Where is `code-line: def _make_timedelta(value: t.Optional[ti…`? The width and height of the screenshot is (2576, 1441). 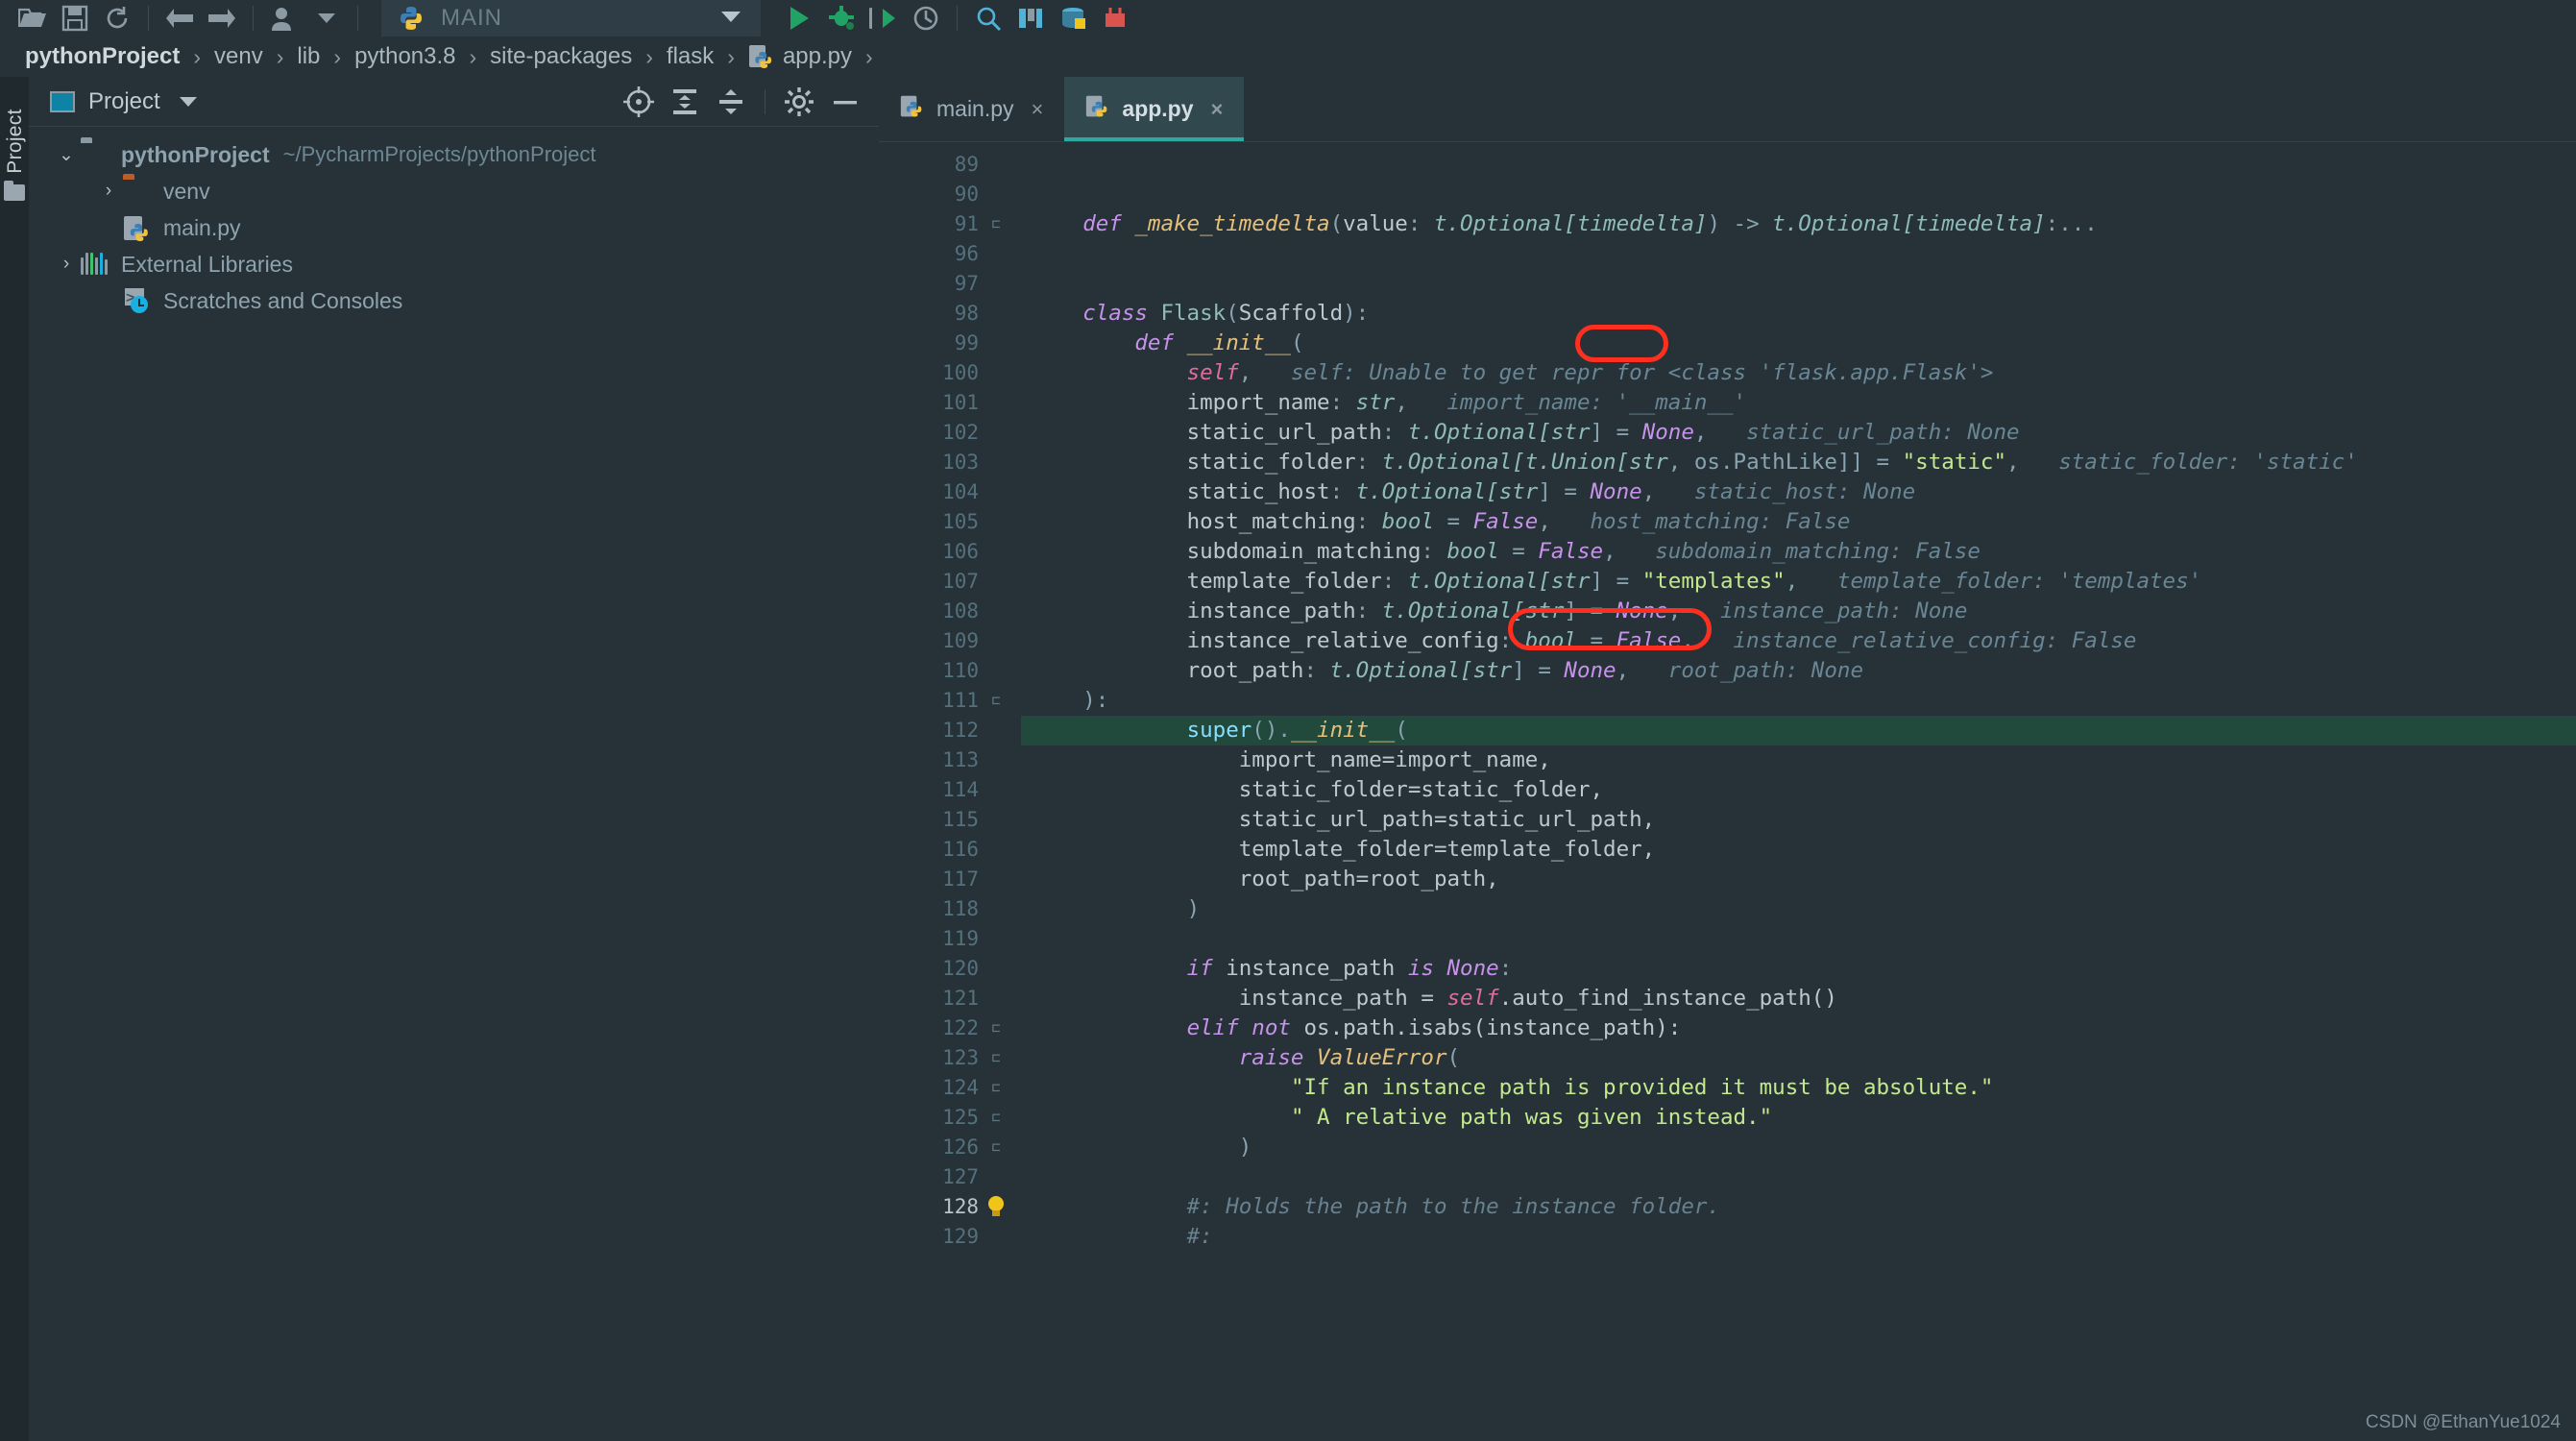
code-line: def _make_timedelta(value: t.Optional[ti… is located at coordinates (1798, 224).